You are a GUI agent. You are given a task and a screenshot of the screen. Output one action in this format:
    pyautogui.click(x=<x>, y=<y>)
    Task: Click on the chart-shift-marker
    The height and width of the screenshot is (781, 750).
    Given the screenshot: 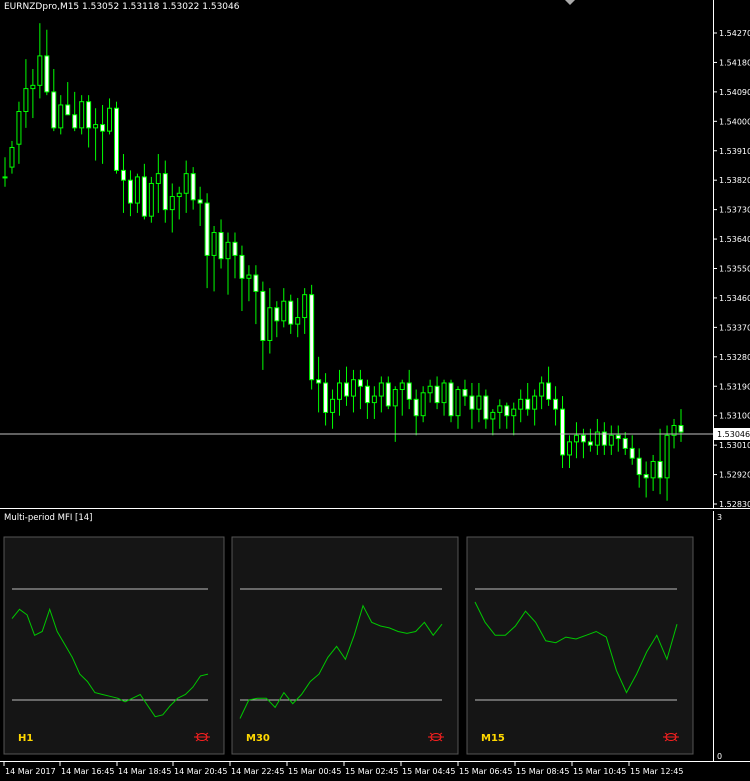 What is the action you would take?
    pyautogui.click(x=570, y=2)
    